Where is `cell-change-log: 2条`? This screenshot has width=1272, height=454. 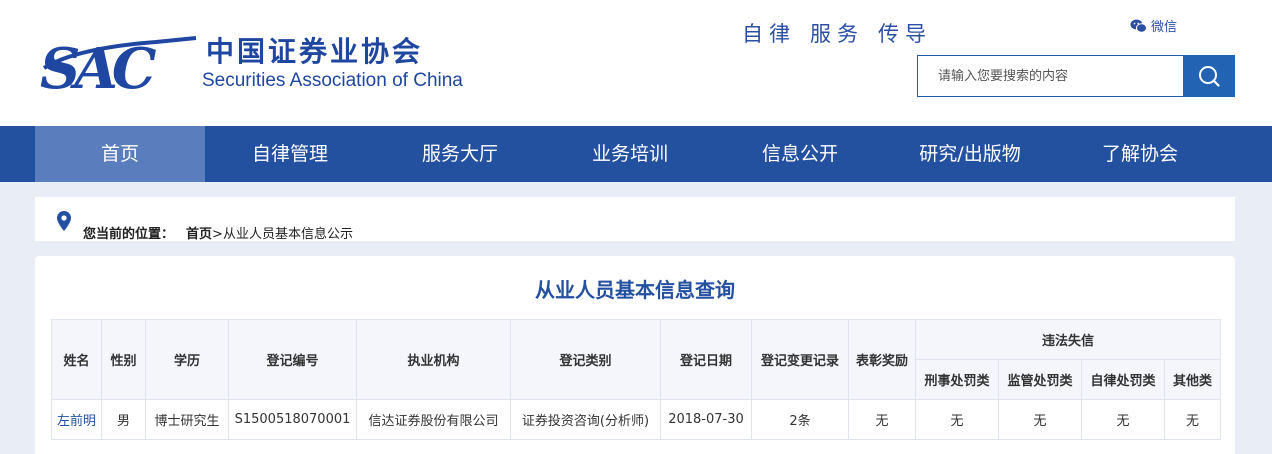 cell-change-log: 2条 is located at coordinates (800, 419).